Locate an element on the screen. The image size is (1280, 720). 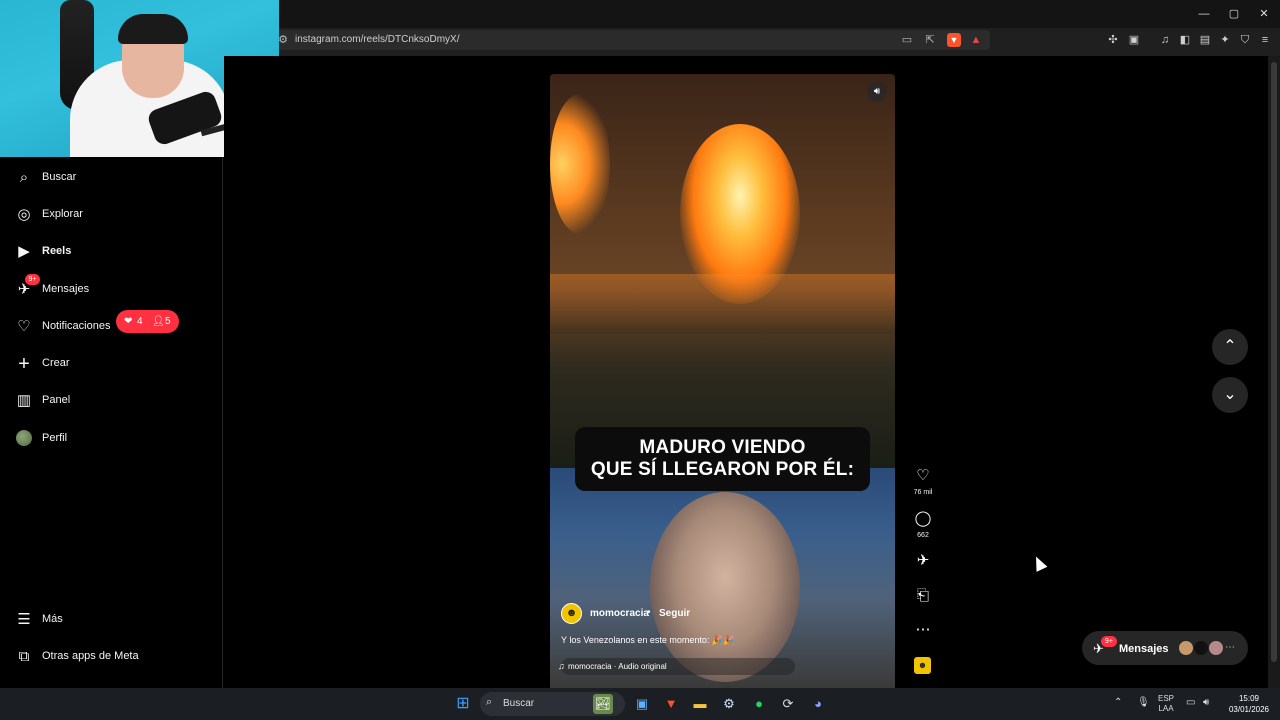
meta-apps-icon: ⧉ is located at coordinates (24, 656).